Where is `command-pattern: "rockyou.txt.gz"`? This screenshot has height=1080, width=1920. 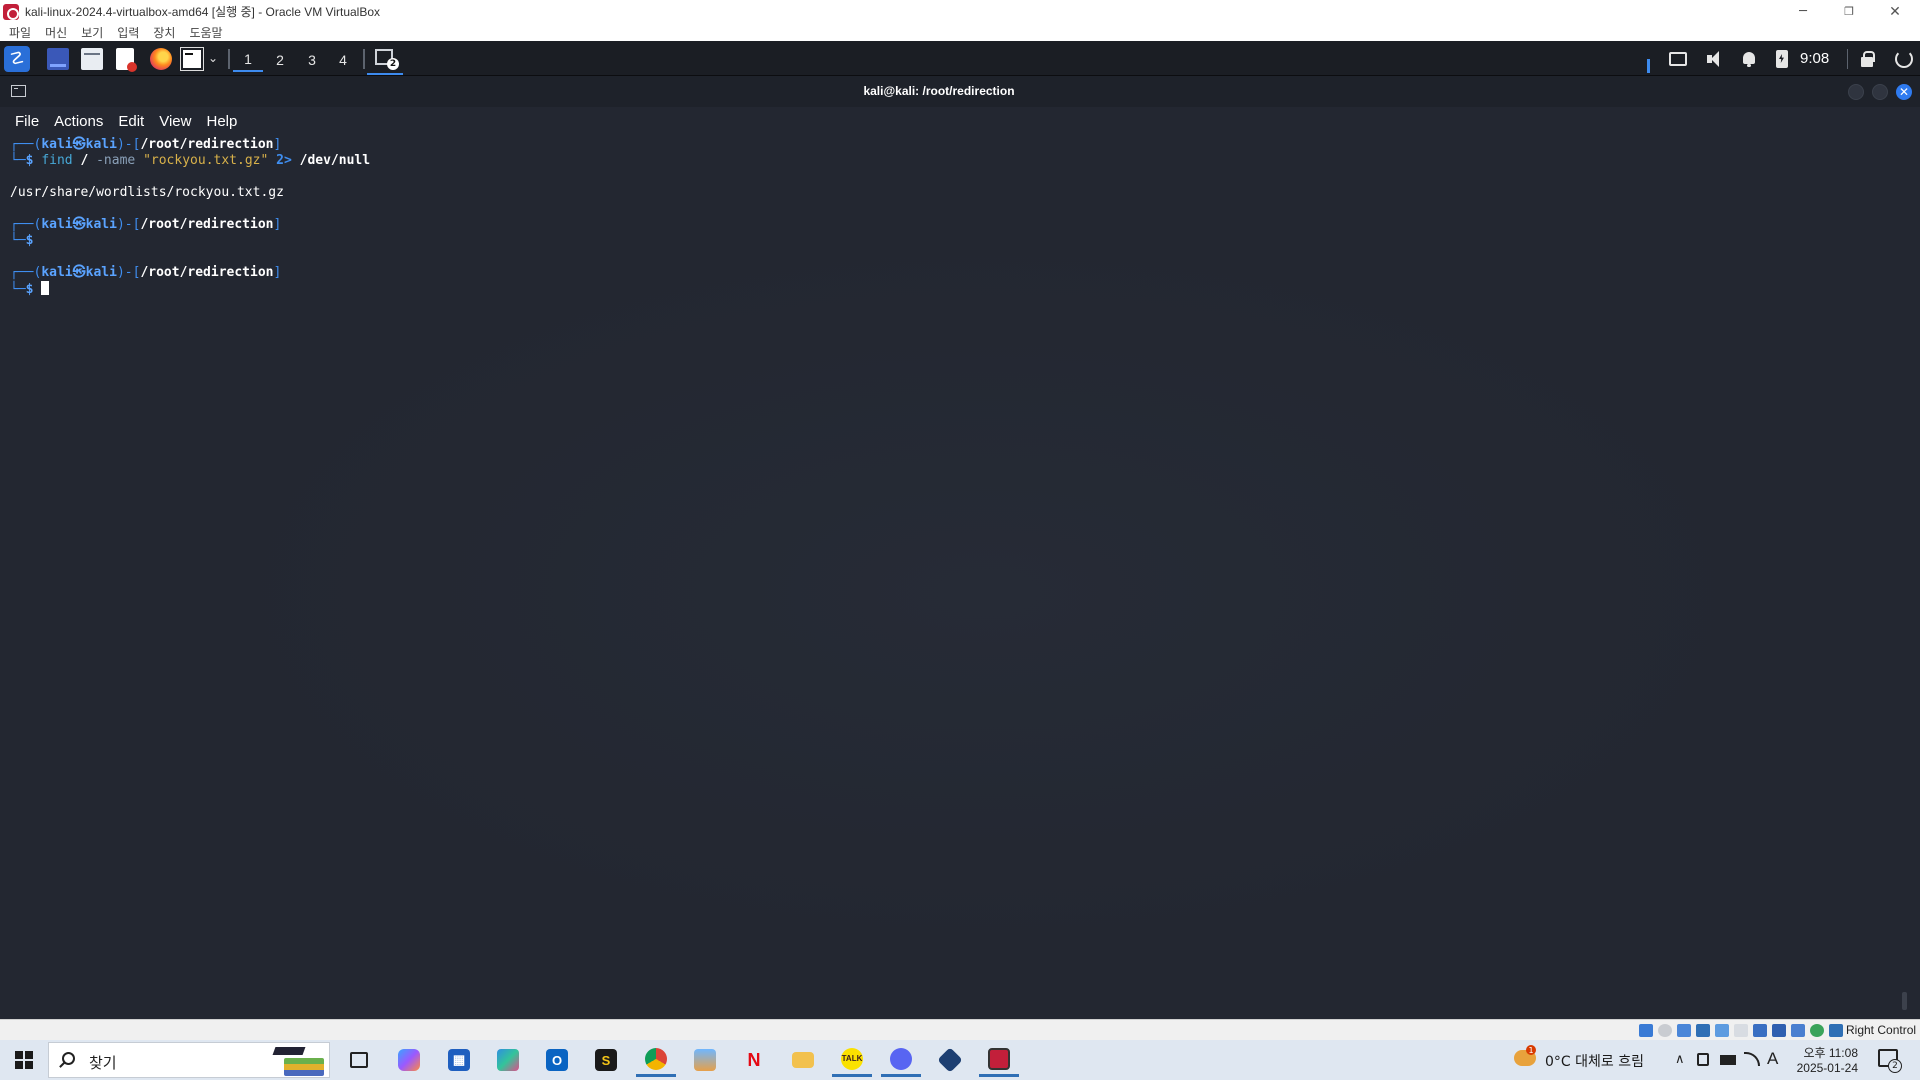
command-pattern: "rockyou.txt.gz" is located at coordinates (206, 160).